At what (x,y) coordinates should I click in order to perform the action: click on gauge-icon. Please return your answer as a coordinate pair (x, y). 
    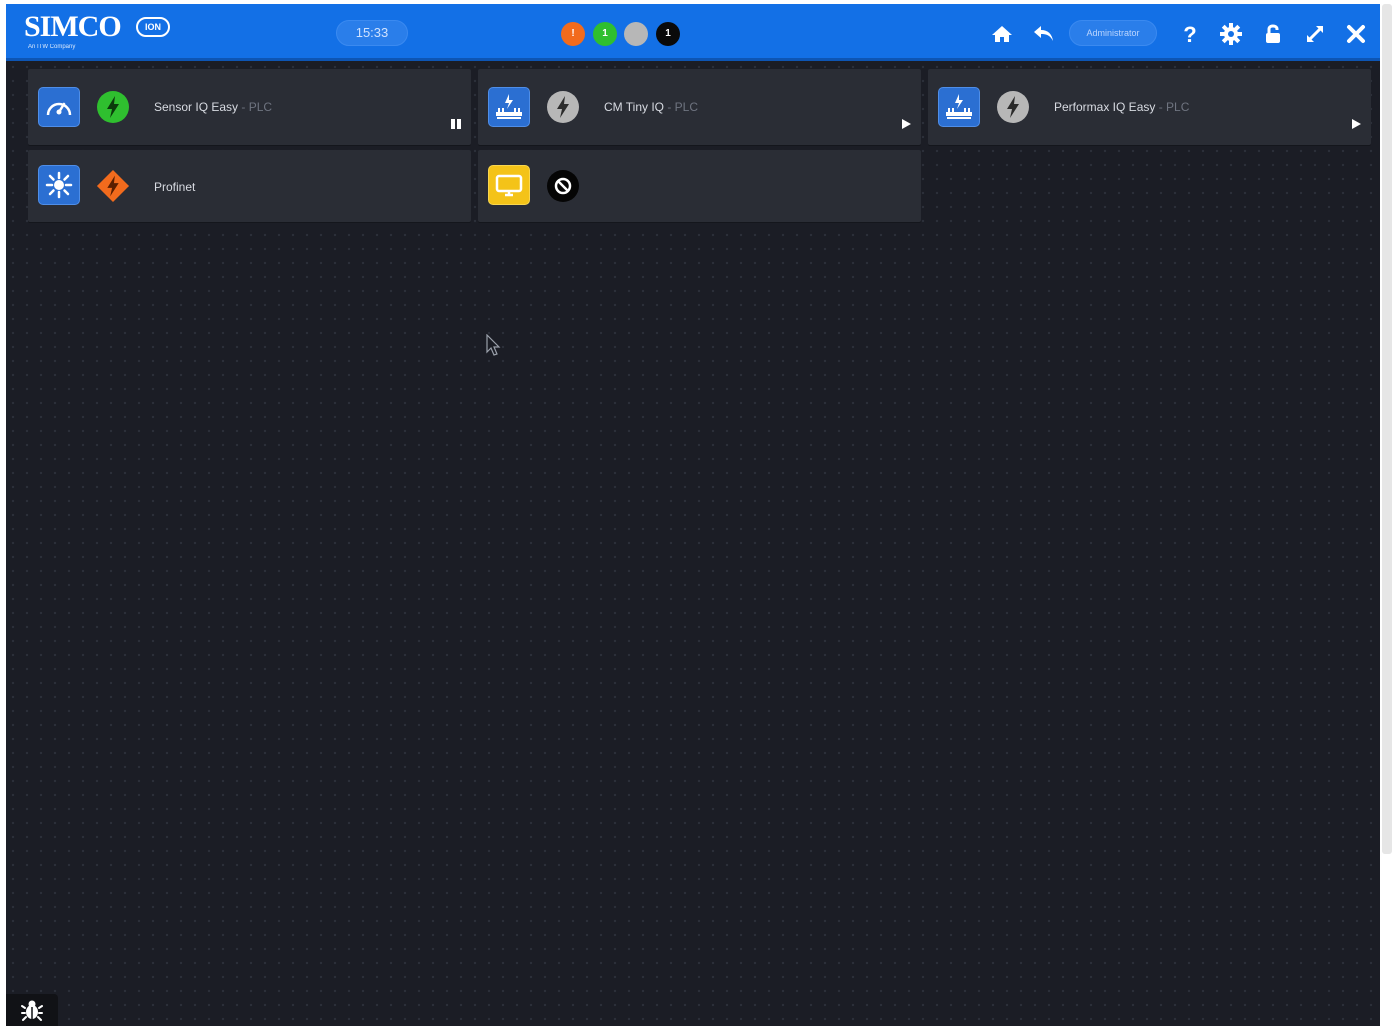
    Looking at the image, I should click on (59, 109).